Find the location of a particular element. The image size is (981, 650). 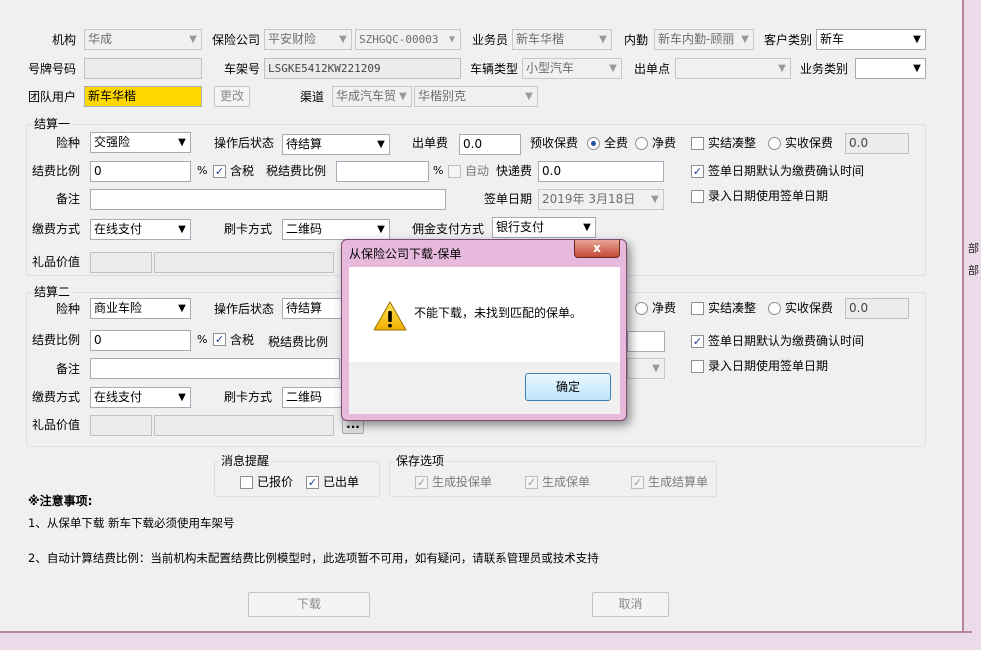

team-user-input: 新车华楷 is located at coordinates (143, 96).